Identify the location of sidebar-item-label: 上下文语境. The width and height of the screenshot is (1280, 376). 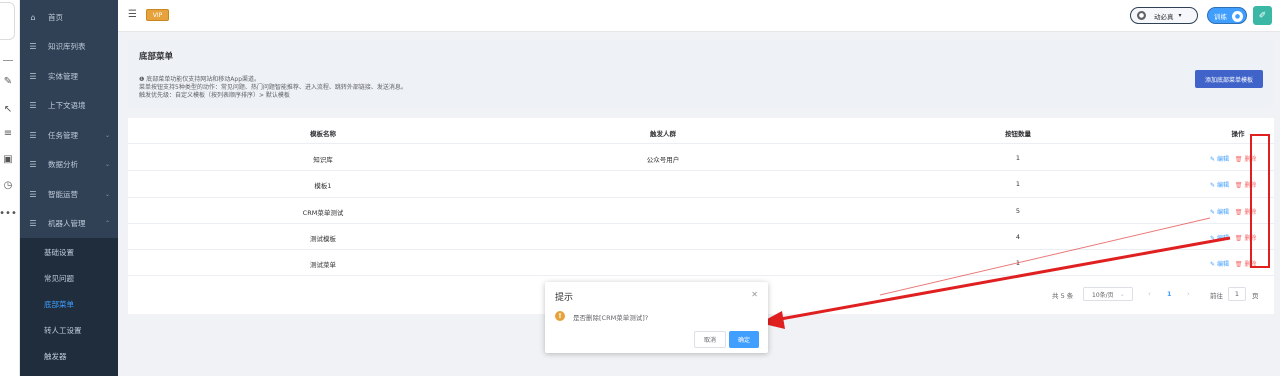
(67, 105).